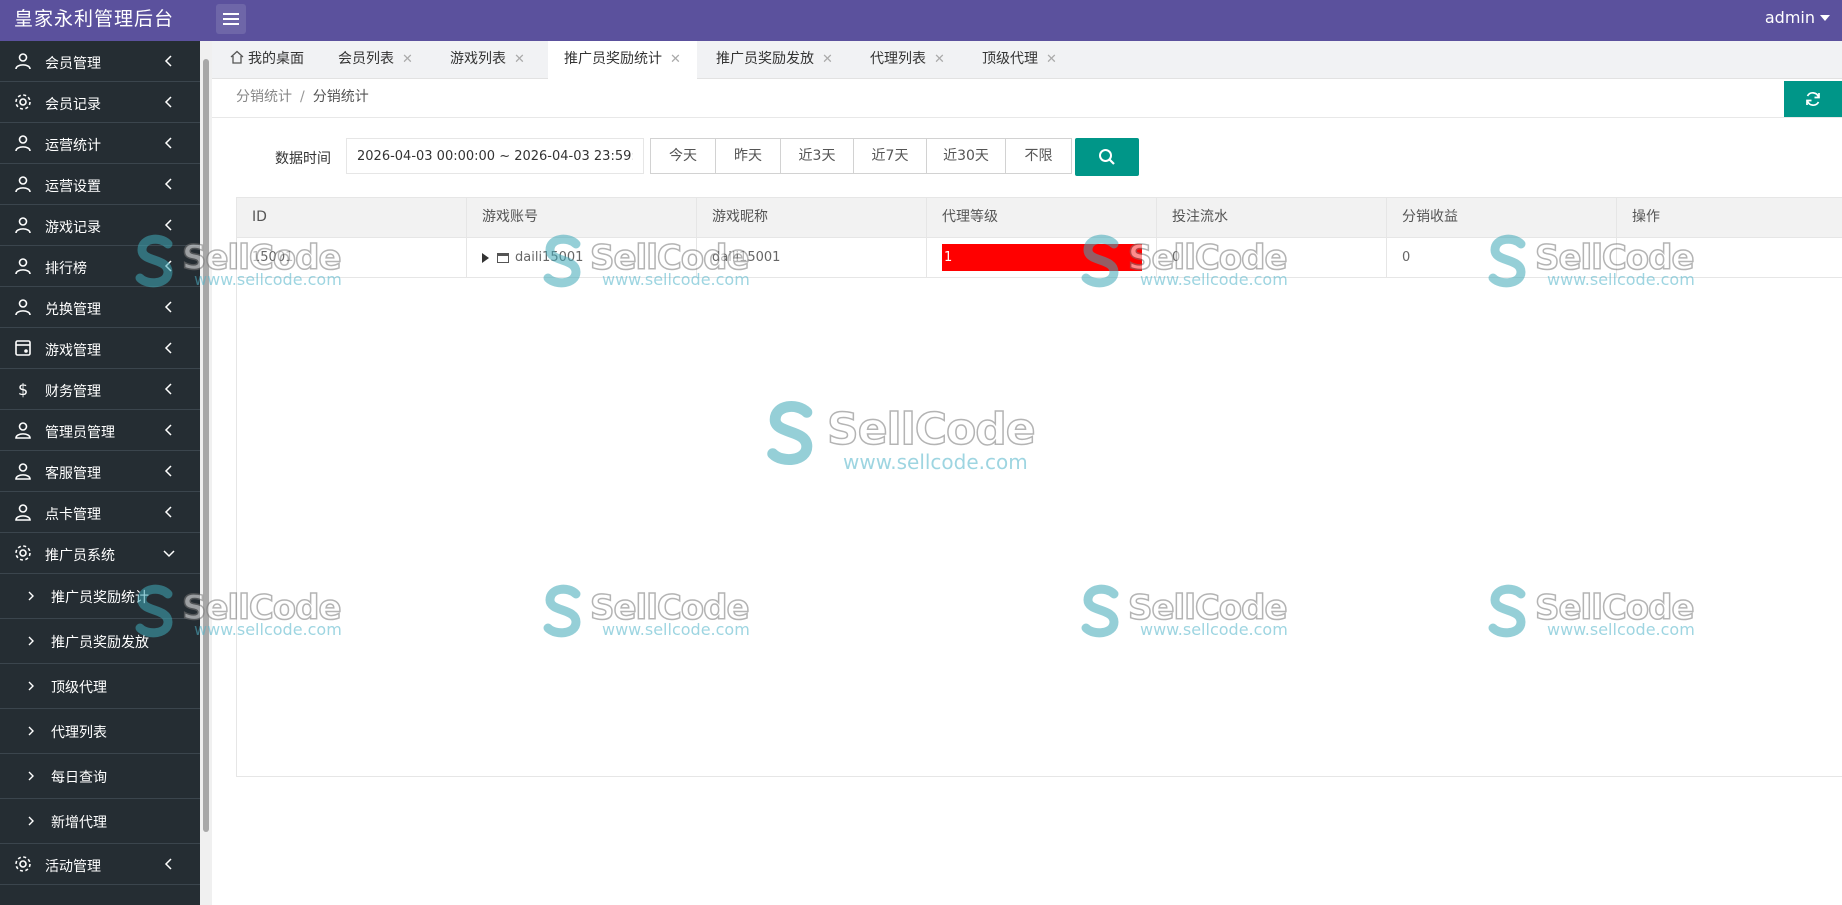 The width and height of the screenshot is (1842, 905). I want to click on caret-down-icon, so click(1825, 17).